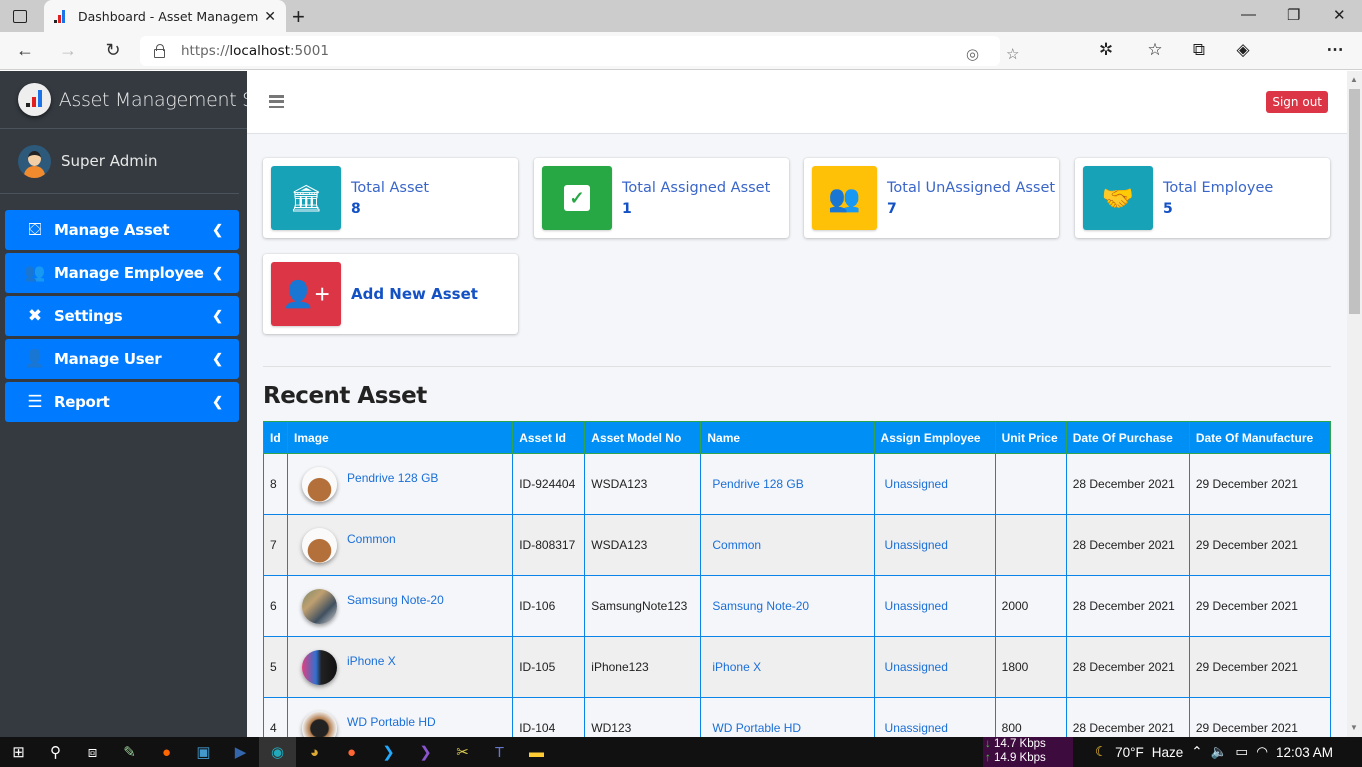 The width and height of the screenshot is (1362, 767). I want to click on asset-image-link: WD Portable HD, so click(391, 722).